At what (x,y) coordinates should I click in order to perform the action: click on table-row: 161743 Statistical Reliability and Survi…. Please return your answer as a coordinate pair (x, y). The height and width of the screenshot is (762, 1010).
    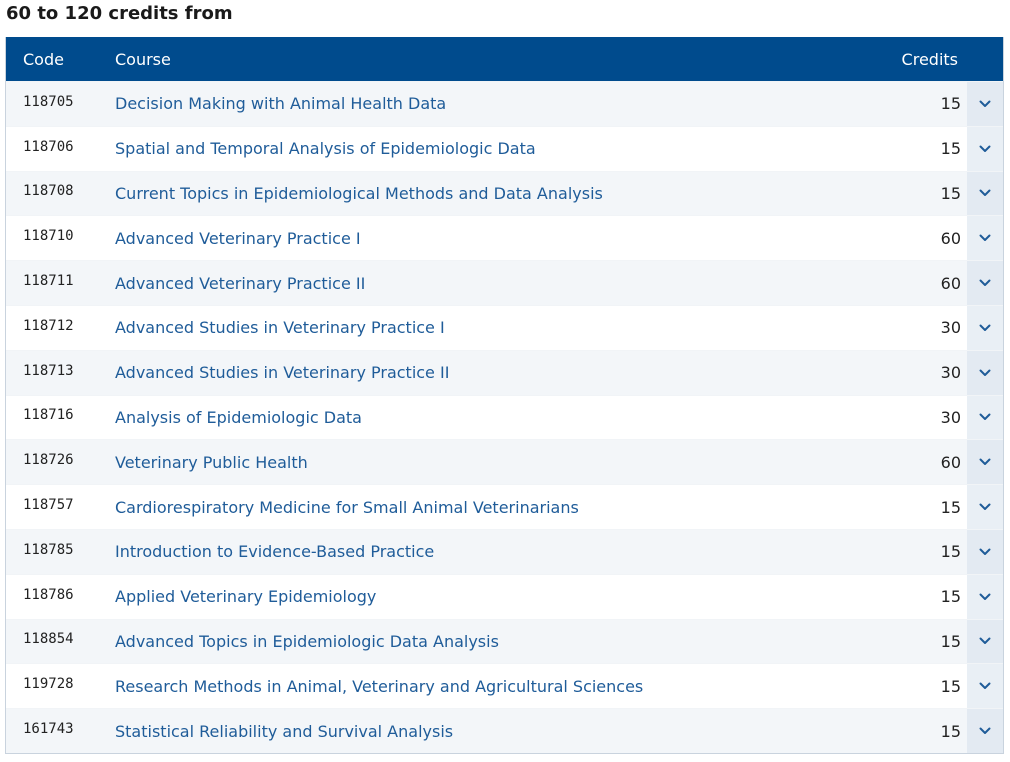
    Looking at the image, I should click on (504, 730).